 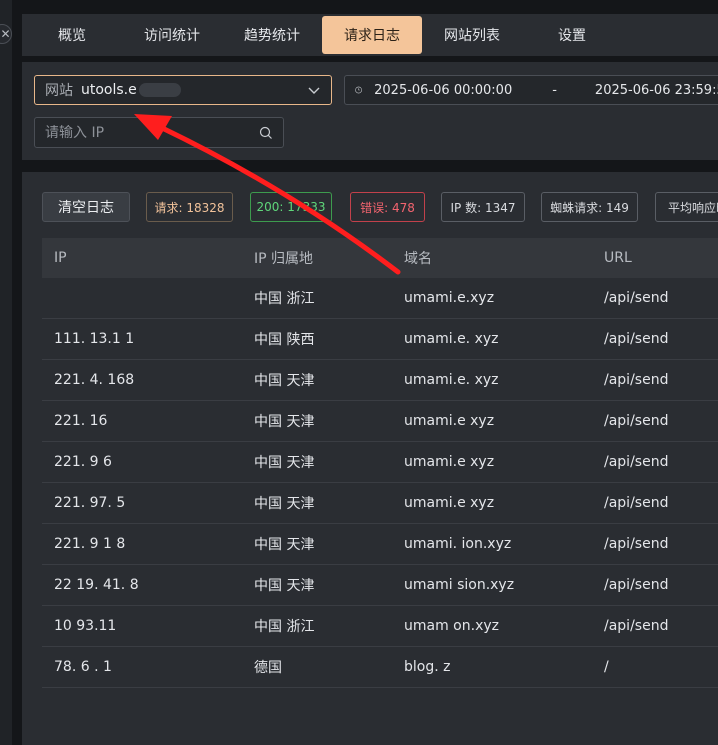 What do you see at coordinates (443, 90) in the screenshot?
I see `date-start: 2025-06-06 00:00:00` at bounding box center [443, 90].